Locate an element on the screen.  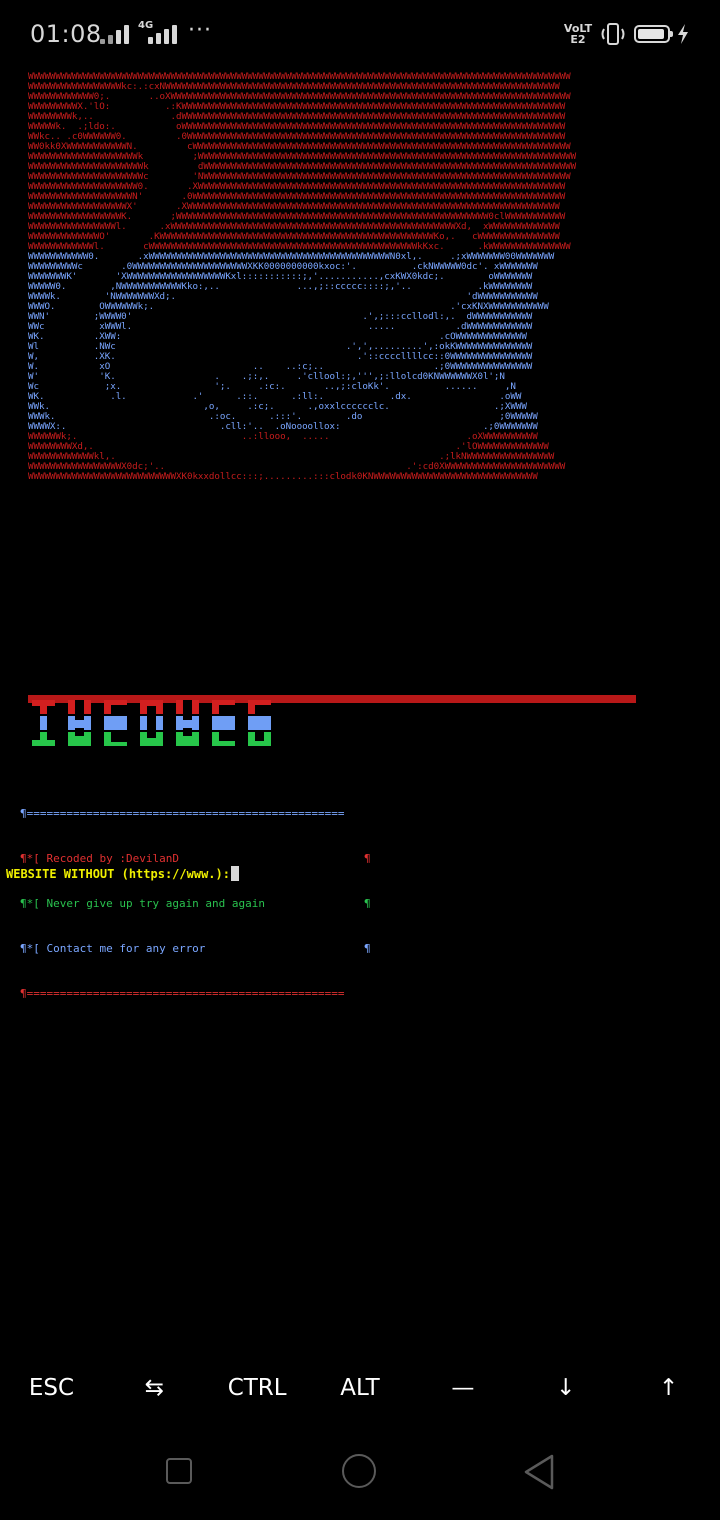
volte-icon: VoLTE2 is located at coordinates (578, 34).